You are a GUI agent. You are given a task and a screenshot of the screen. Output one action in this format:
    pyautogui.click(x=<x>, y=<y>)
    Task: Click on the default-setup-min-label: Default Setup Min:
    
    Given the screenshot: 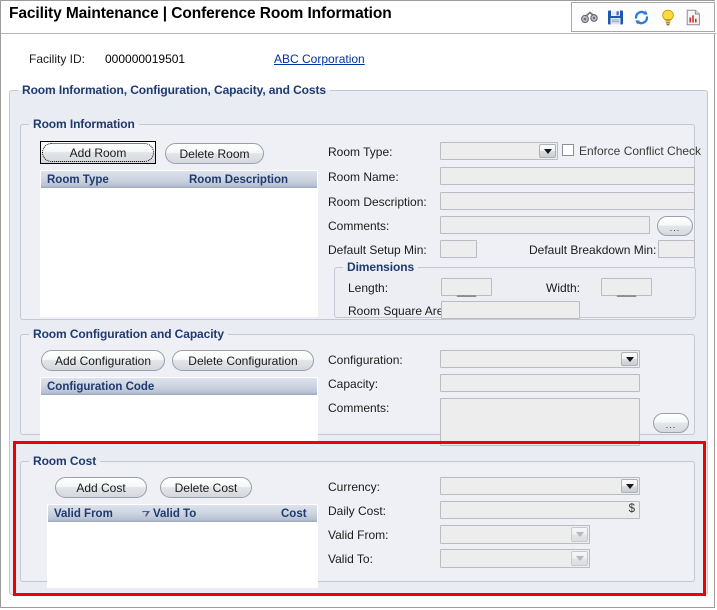 What is the action you would take?
    pyautogui.click(x=377, y=250)
    